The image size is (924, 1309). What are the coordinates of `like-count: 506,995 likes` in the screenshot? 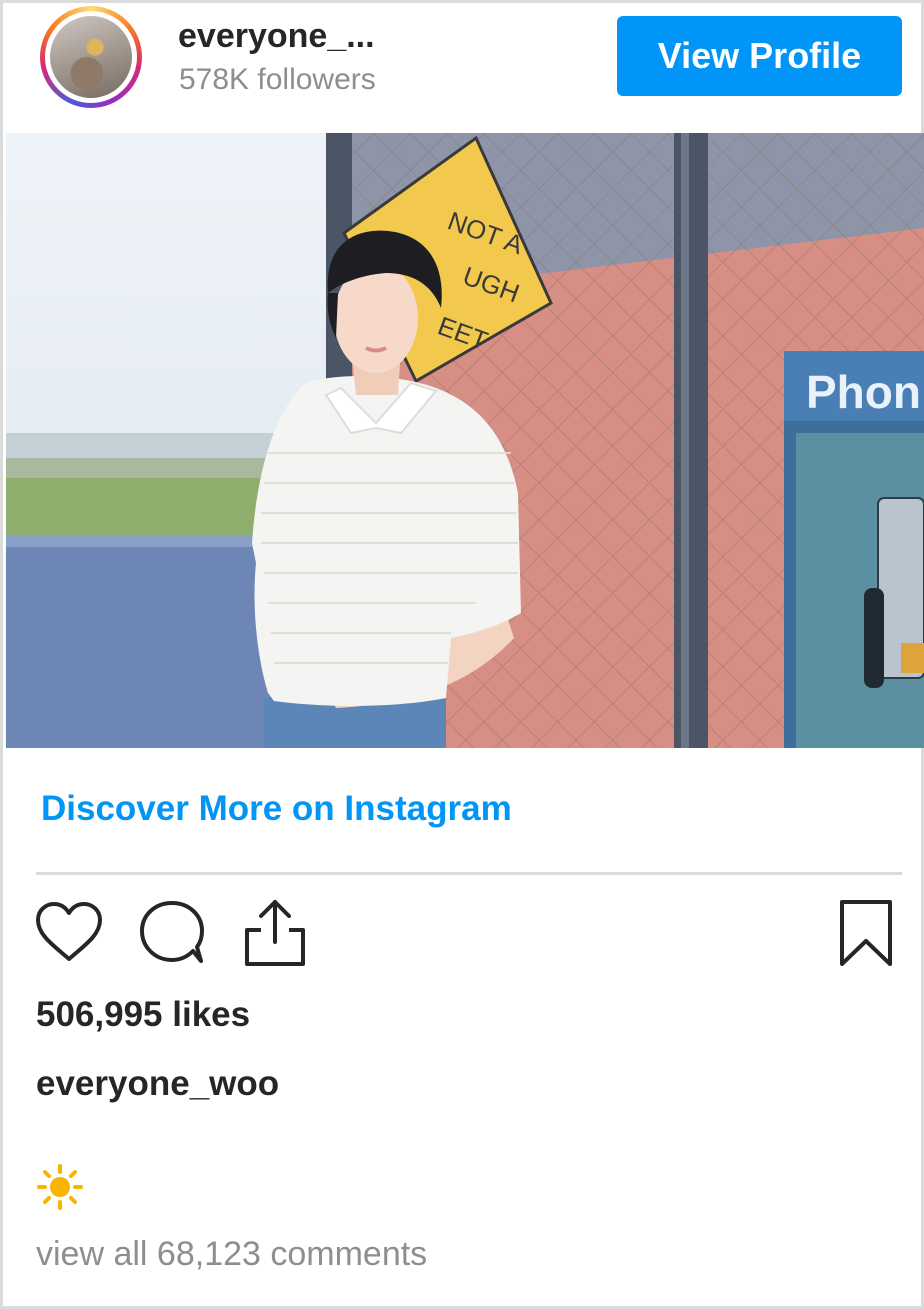 It's located at (143, 1015).